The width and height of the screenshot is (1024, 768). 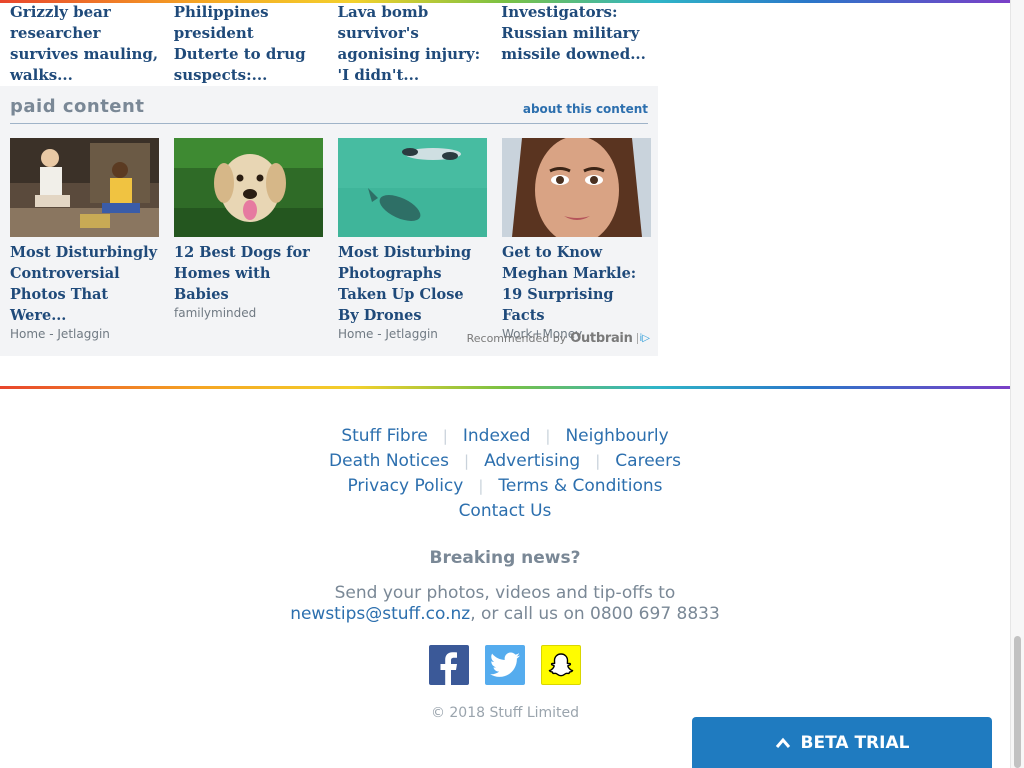 What do you see at coordinates (782, 742) in the screenshot?
I see `chevron-up-icon` at bounding box center [782, 742].